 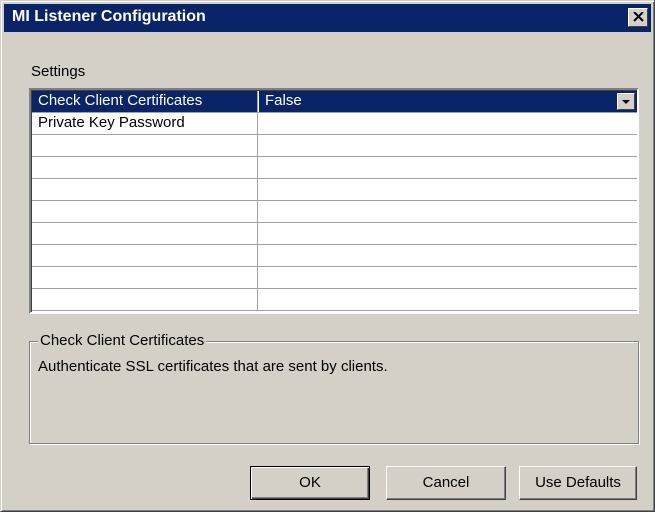 What do you see at coordinates (122, 340) in the screenshot?
I see `description-title: Check Client Certificates` at bounding box center [122, 340].